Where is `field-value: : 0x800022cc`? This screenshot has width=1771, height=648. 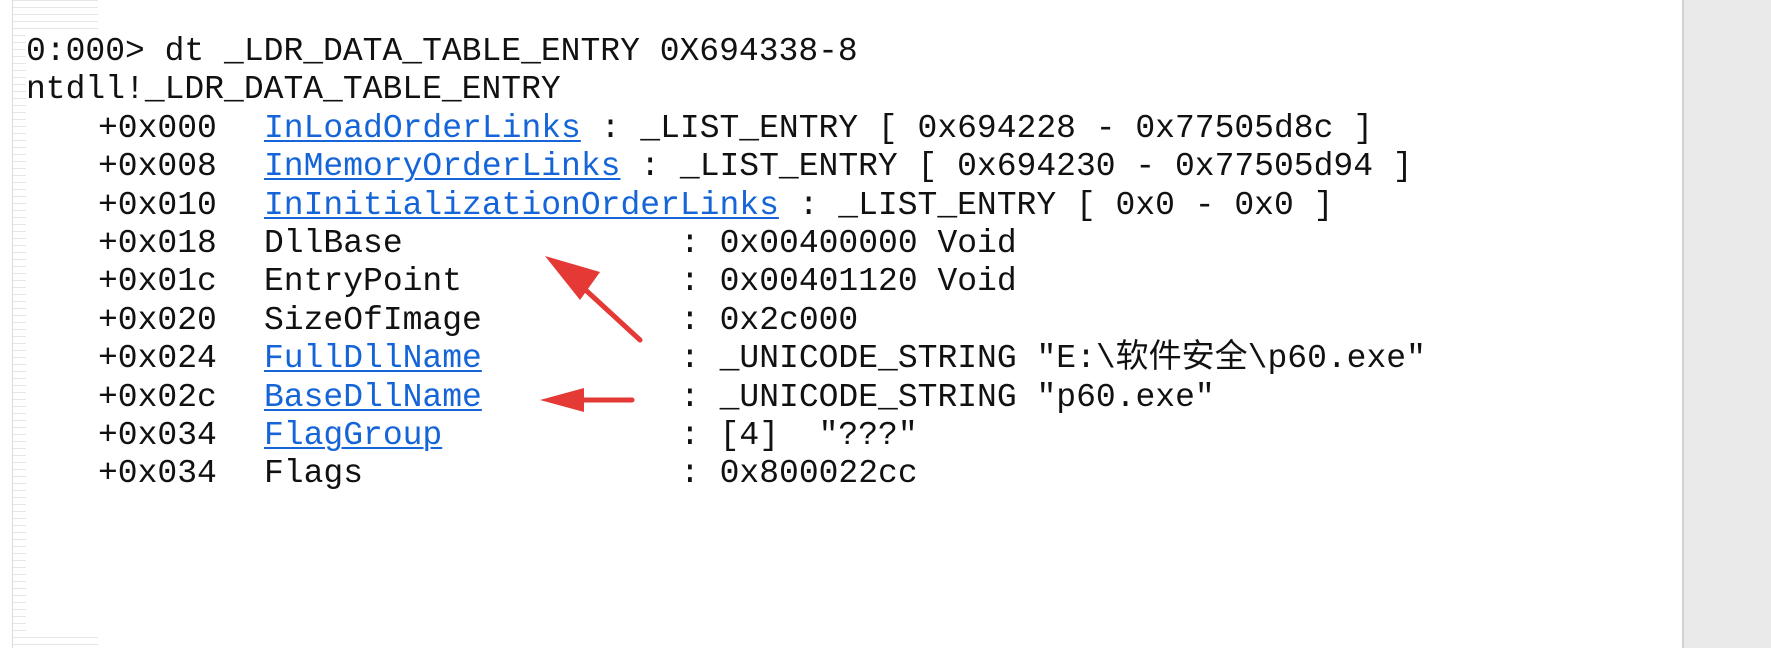 field-value: : 0x800022cc is located at coordinates (799, 474).